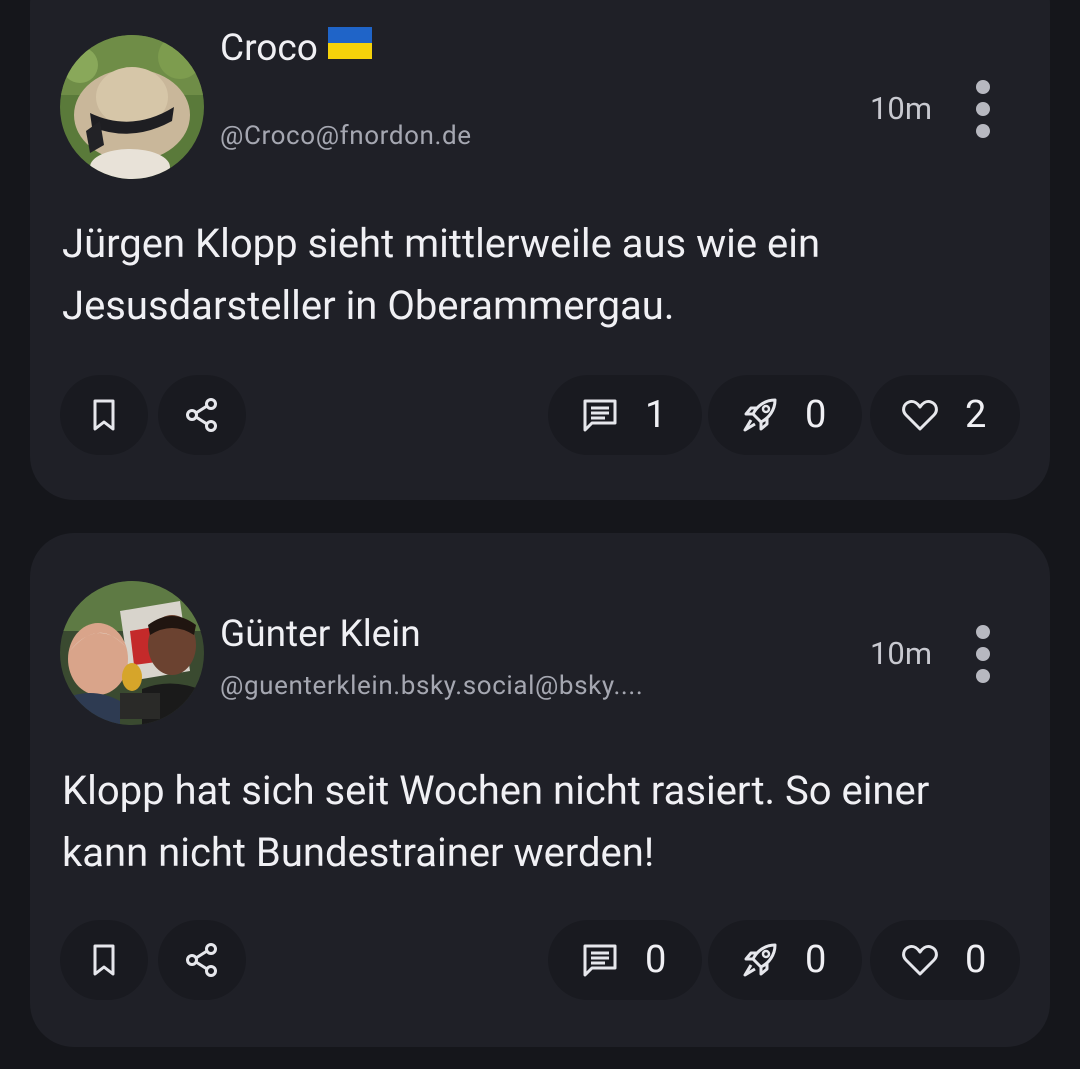 This screenshot has height=1069, width=1080. What do you see at coordinates (656, 415) in the screenshot?
I see `reply-count: 1` at bounding box center [656, 415].